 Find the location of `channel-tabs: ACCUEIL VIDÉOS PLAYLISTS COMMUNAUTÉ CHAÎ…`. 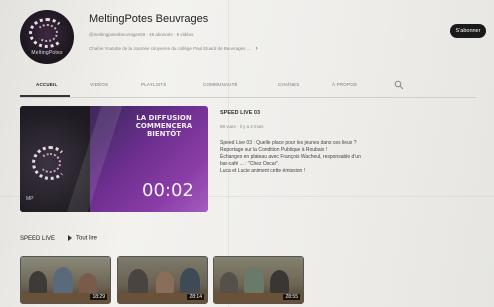

channel-tabs: ACCUEIL VIDÉOS PLAYLISTS COMMUNAUTÉ CHAÎ… is located at coordinates (255, 87).